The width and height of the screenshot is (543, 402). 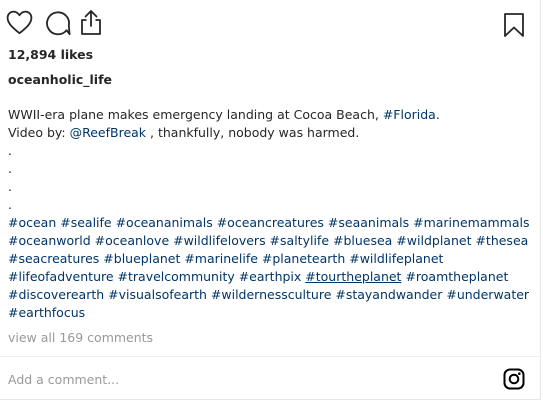 What do you see at coordinates (108, 132) in the screenshot?
I see `mention-link: @ReefBreak` at bounding box center [108, 132].